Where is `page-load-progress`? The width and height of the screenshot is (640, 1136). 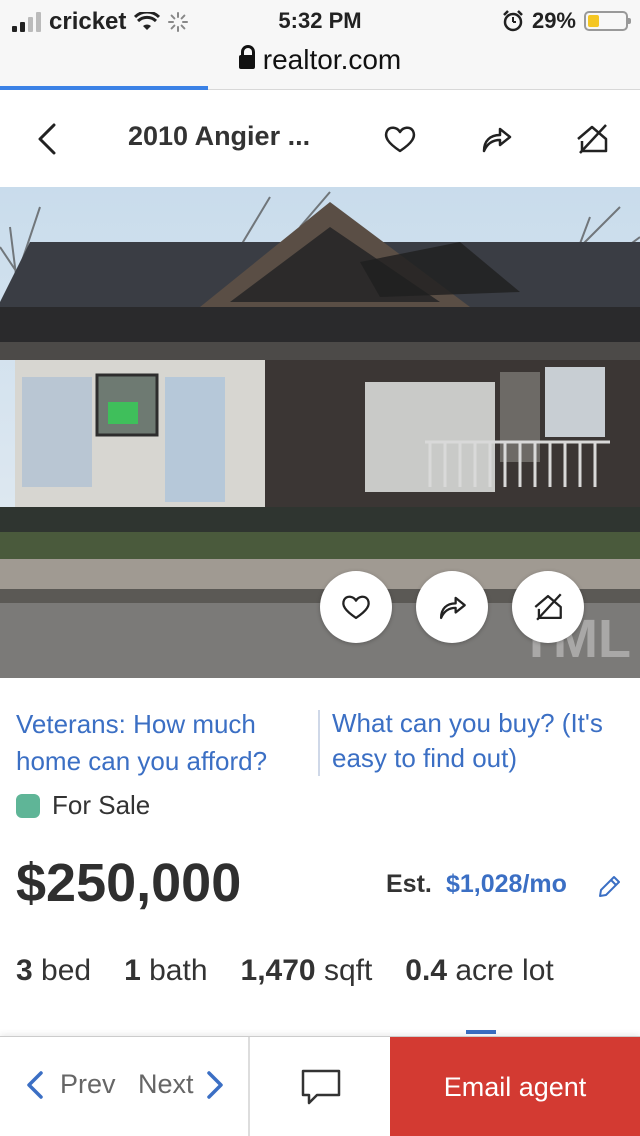
page-load-progress is located at coordinates (104, 88).